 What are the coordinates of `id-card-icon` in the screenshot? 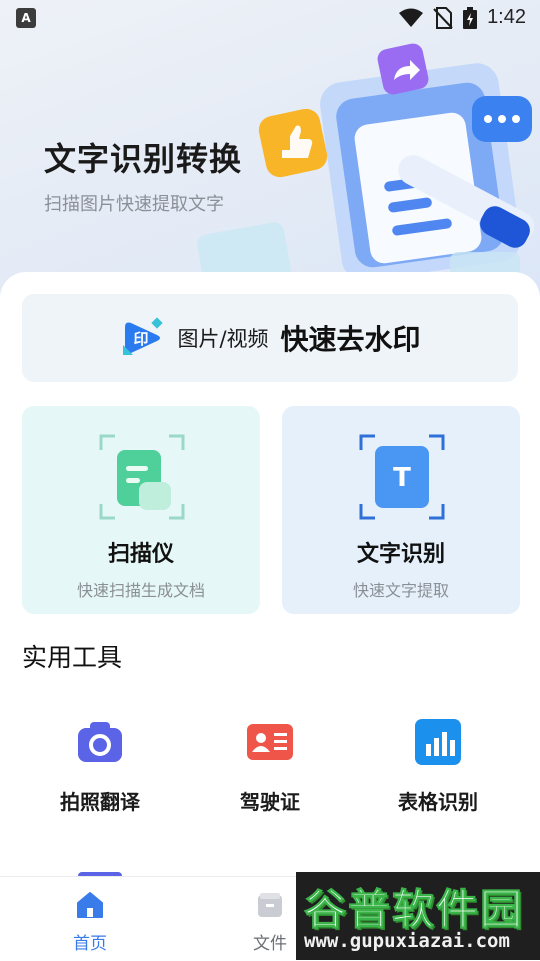 It's located at (270, 742).